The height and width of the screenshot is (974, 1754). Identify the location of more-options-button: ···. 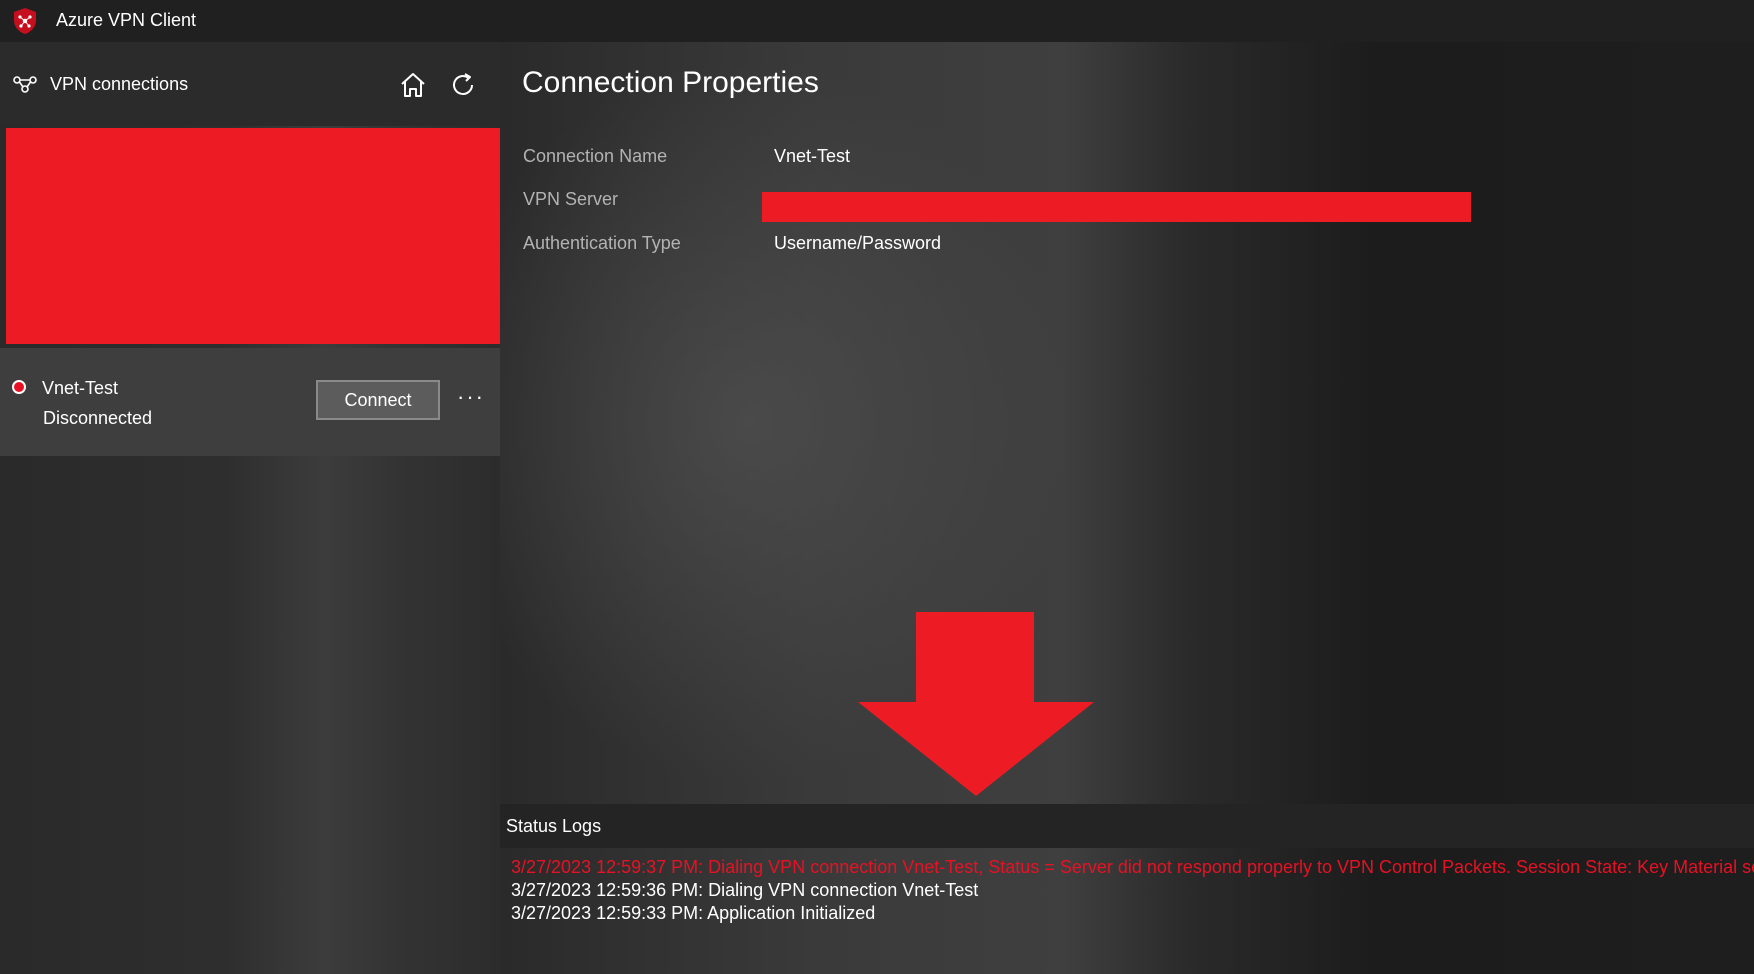
(471, 399).